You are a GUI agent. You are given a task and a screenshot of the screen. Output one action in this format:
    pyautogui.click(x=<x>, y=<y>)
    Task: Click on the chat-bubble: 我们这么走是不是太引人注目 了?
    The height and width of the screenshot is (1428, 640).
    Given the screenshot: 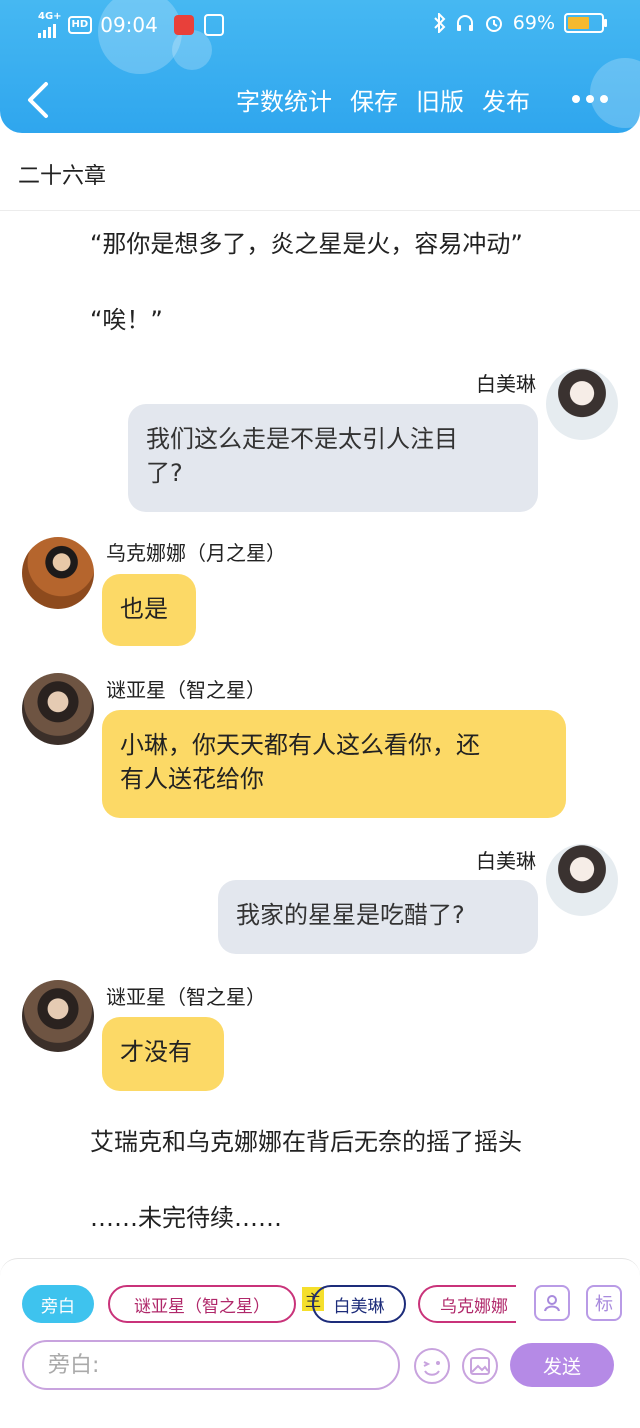 What is the action you would take?
    pyautogui.click(x=333, y=458)
    